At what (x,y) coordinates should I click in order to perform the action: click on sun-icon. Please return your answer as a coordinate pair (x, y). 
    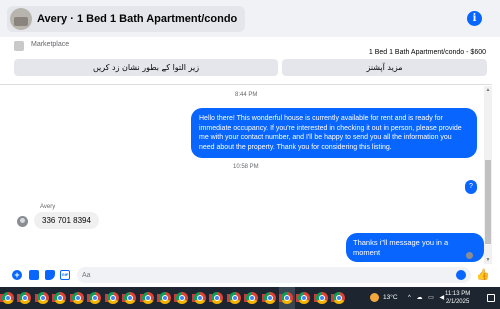
    Looking at the image, I should click on (374, 297).